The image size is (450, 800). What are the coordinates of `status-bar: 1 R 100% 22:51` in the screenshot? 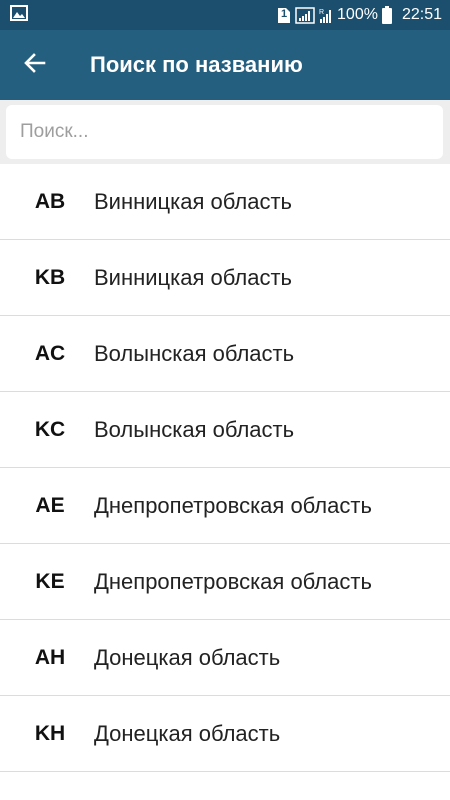 It's located at (225, 15).